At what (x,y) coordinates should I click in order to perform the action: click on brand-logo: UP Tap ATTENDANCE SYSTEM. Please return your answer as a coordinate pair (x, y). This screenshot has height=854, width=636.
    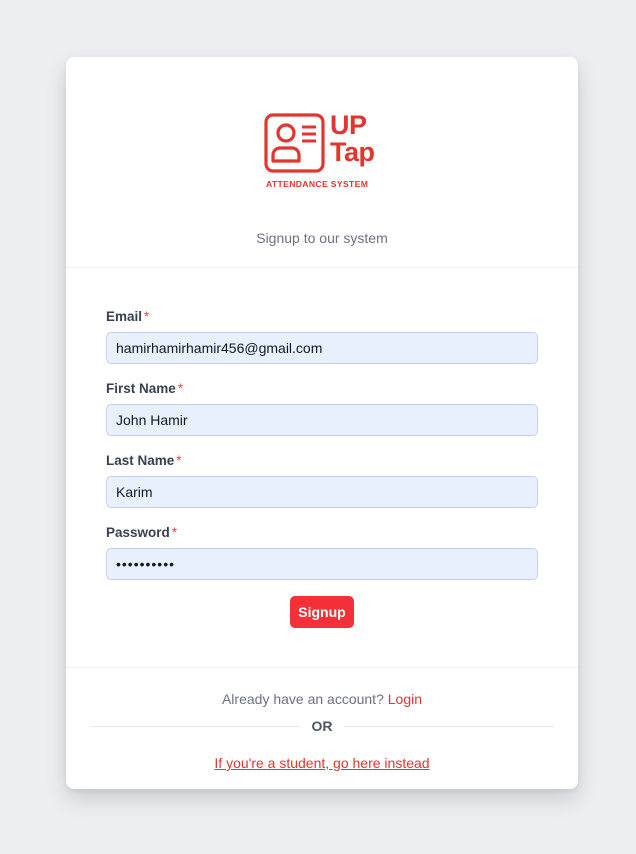
    Looking at the image, I should click on (323, 151).